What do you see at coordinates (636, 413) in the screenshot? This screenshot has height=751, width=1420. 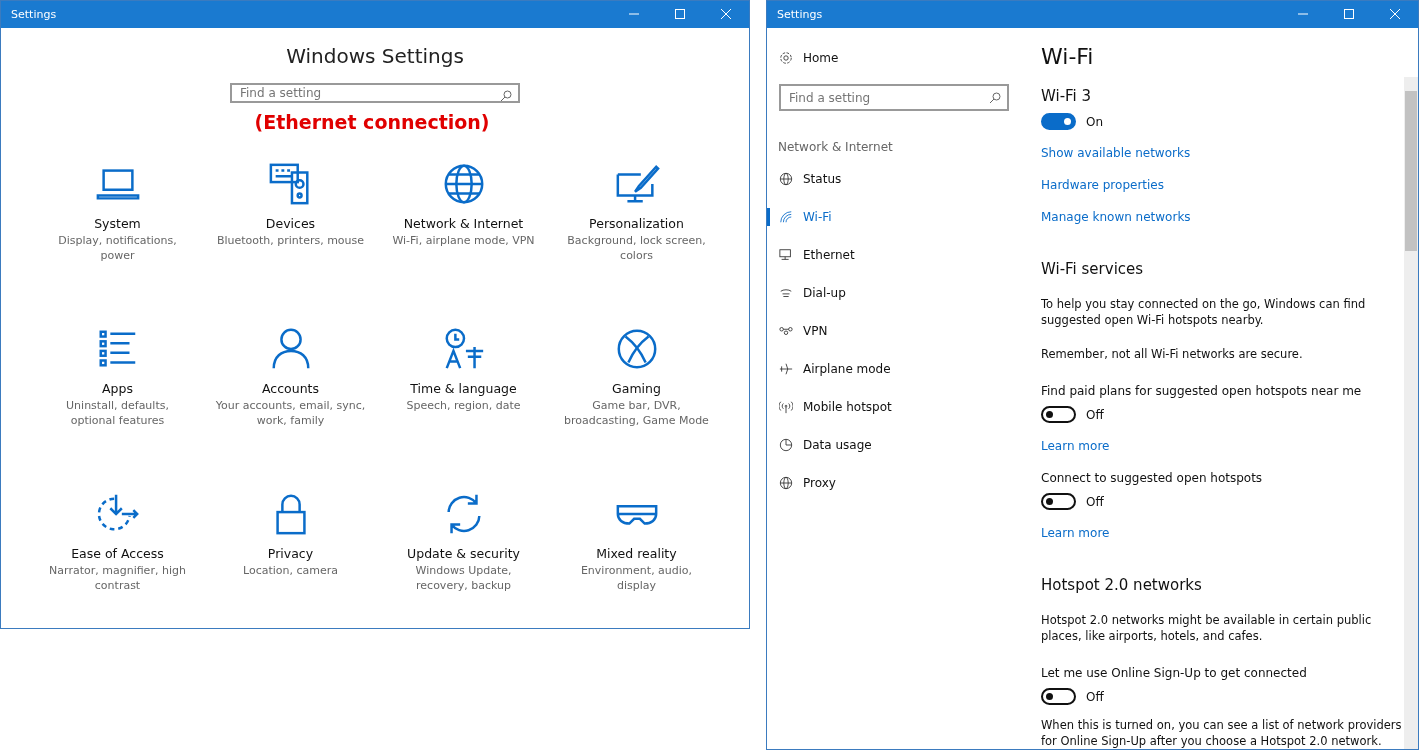 I see `category-description: Game bar, DVR, broadcasting, Game Mode` at bounding box center [636, 413].